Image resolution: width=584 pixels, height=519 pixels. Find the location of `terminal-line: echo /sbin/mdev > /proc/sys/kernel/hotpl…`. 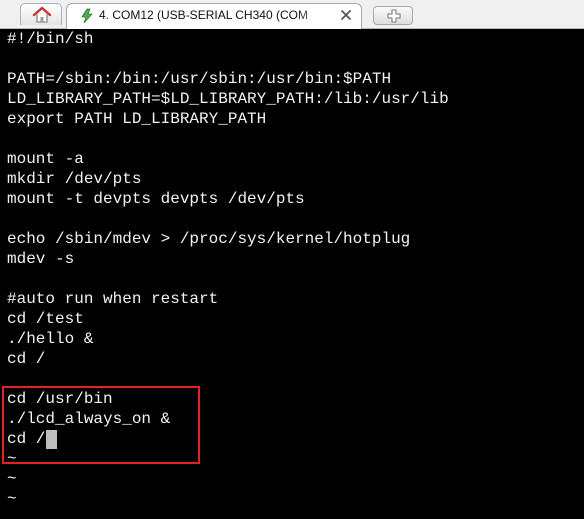

terminal-line: echo /sbin/mdev > /proc/sys/kernel/hotpl… is located at coordinates (209, 239).